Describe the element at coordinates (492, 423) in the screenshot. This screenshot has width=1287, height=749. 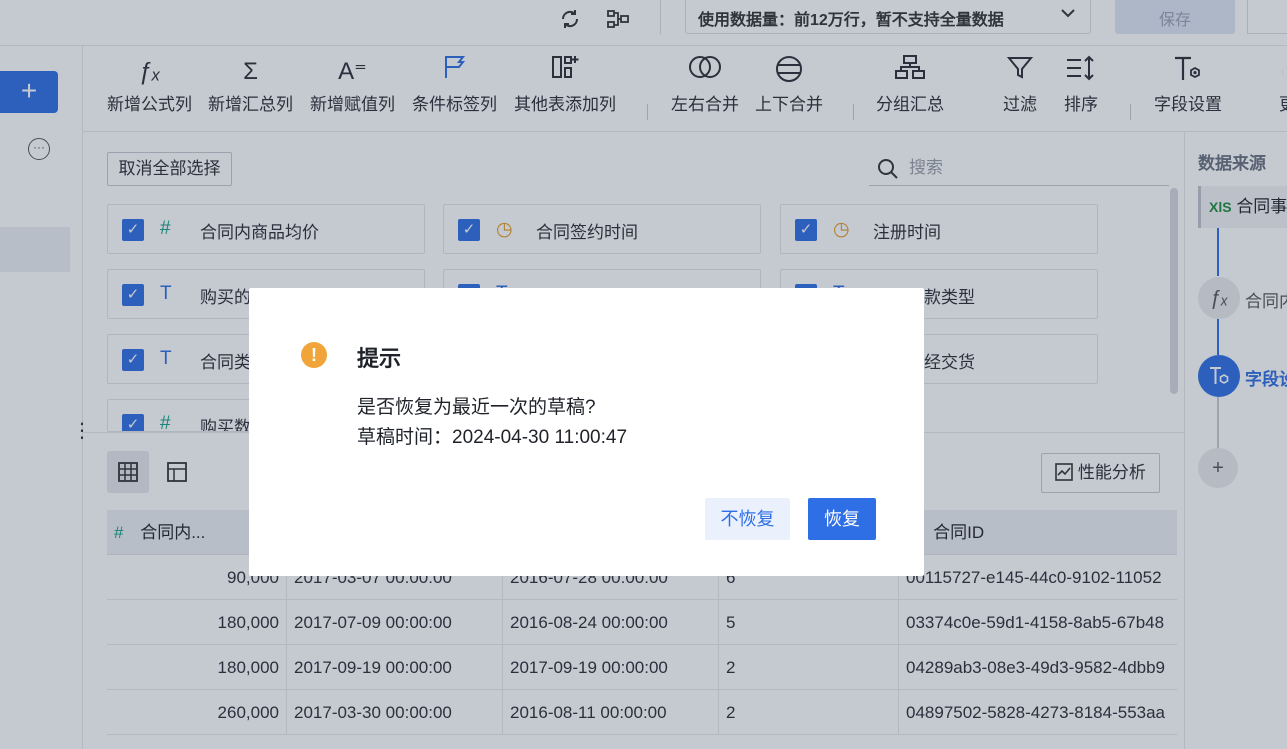
I see `dialog-message: 是否恢复为最近一次的草稿? 草稿时间：2024-04-30 11:00:47` at that location.